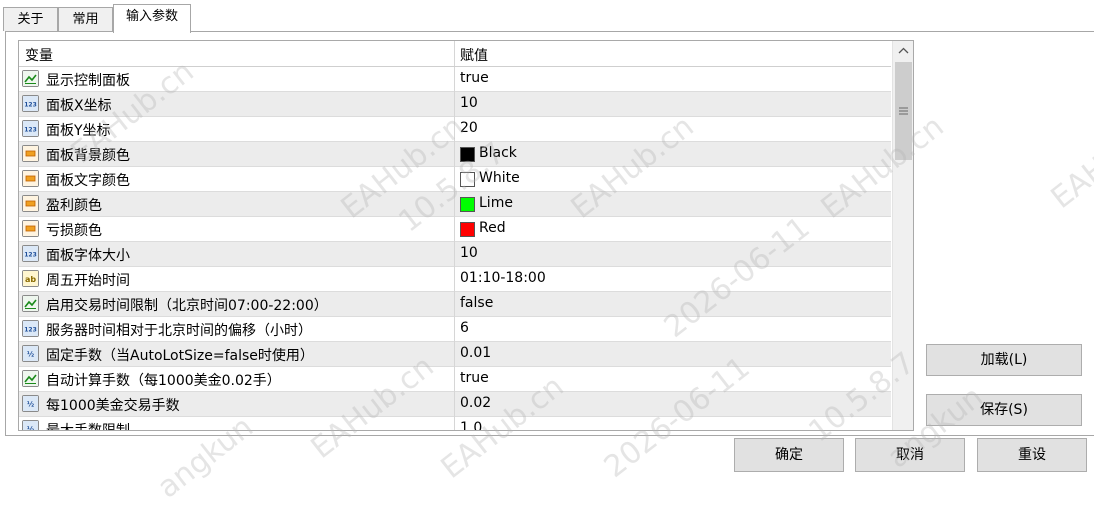 The image size is (1094, 505). I want to click on parameter-row: ½ 固定手数（当AutoLotSize=false时使用） 0.01, so click(455, 354).